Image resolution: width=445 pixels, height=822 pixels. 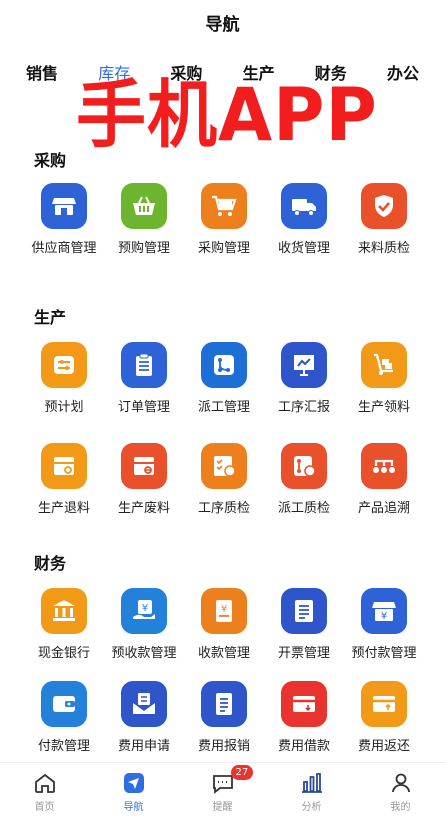 I want to click on menu-item-label: 预计划, so click(x=64, y=407).